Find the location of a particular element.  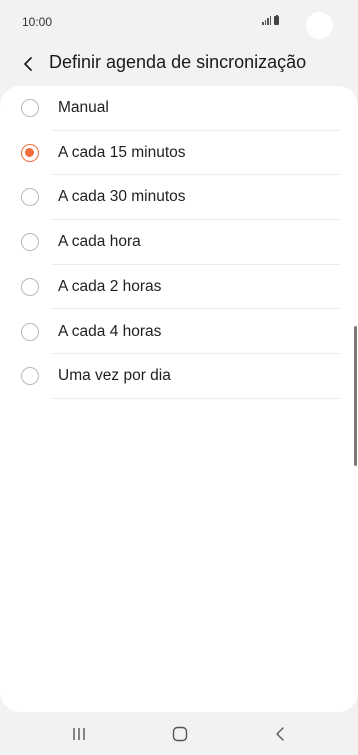

chevron-left-icon is located at coordinates (28, 64).